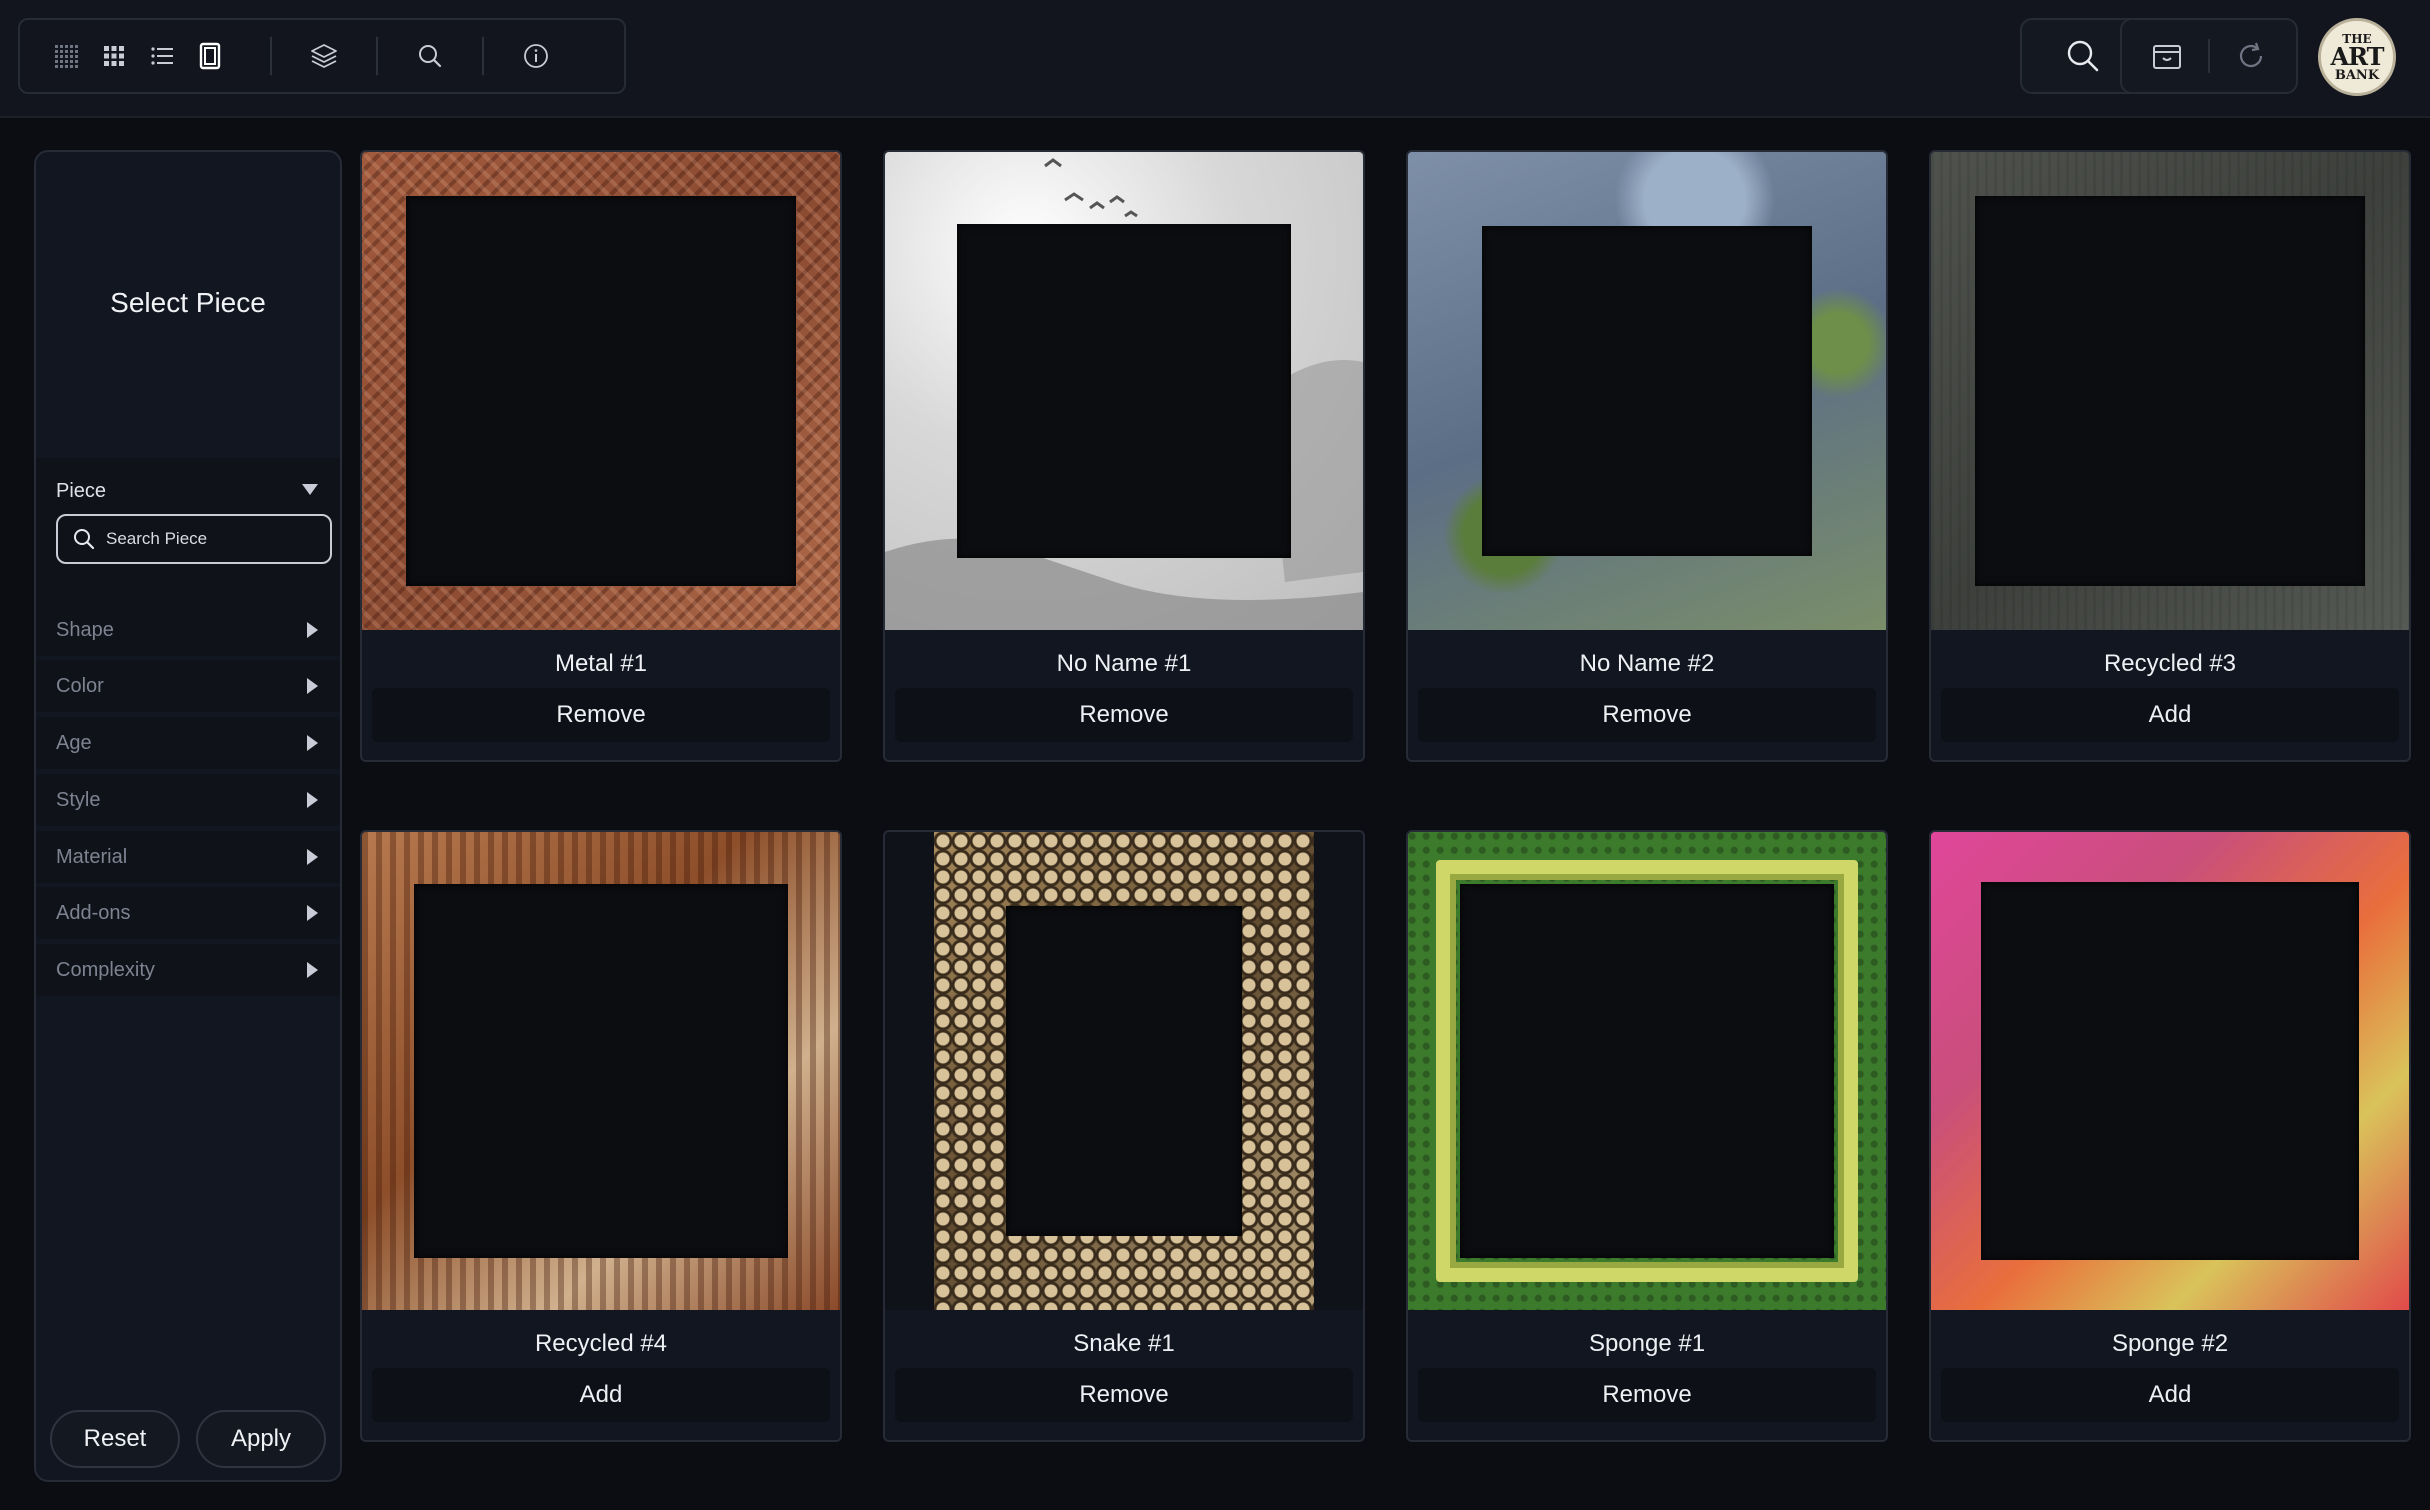 The image size is (2430, 1510). Describe the element at coordinates (1215, 59) in the screenshot. I see `top-bar: THE ART BANK` at that location.